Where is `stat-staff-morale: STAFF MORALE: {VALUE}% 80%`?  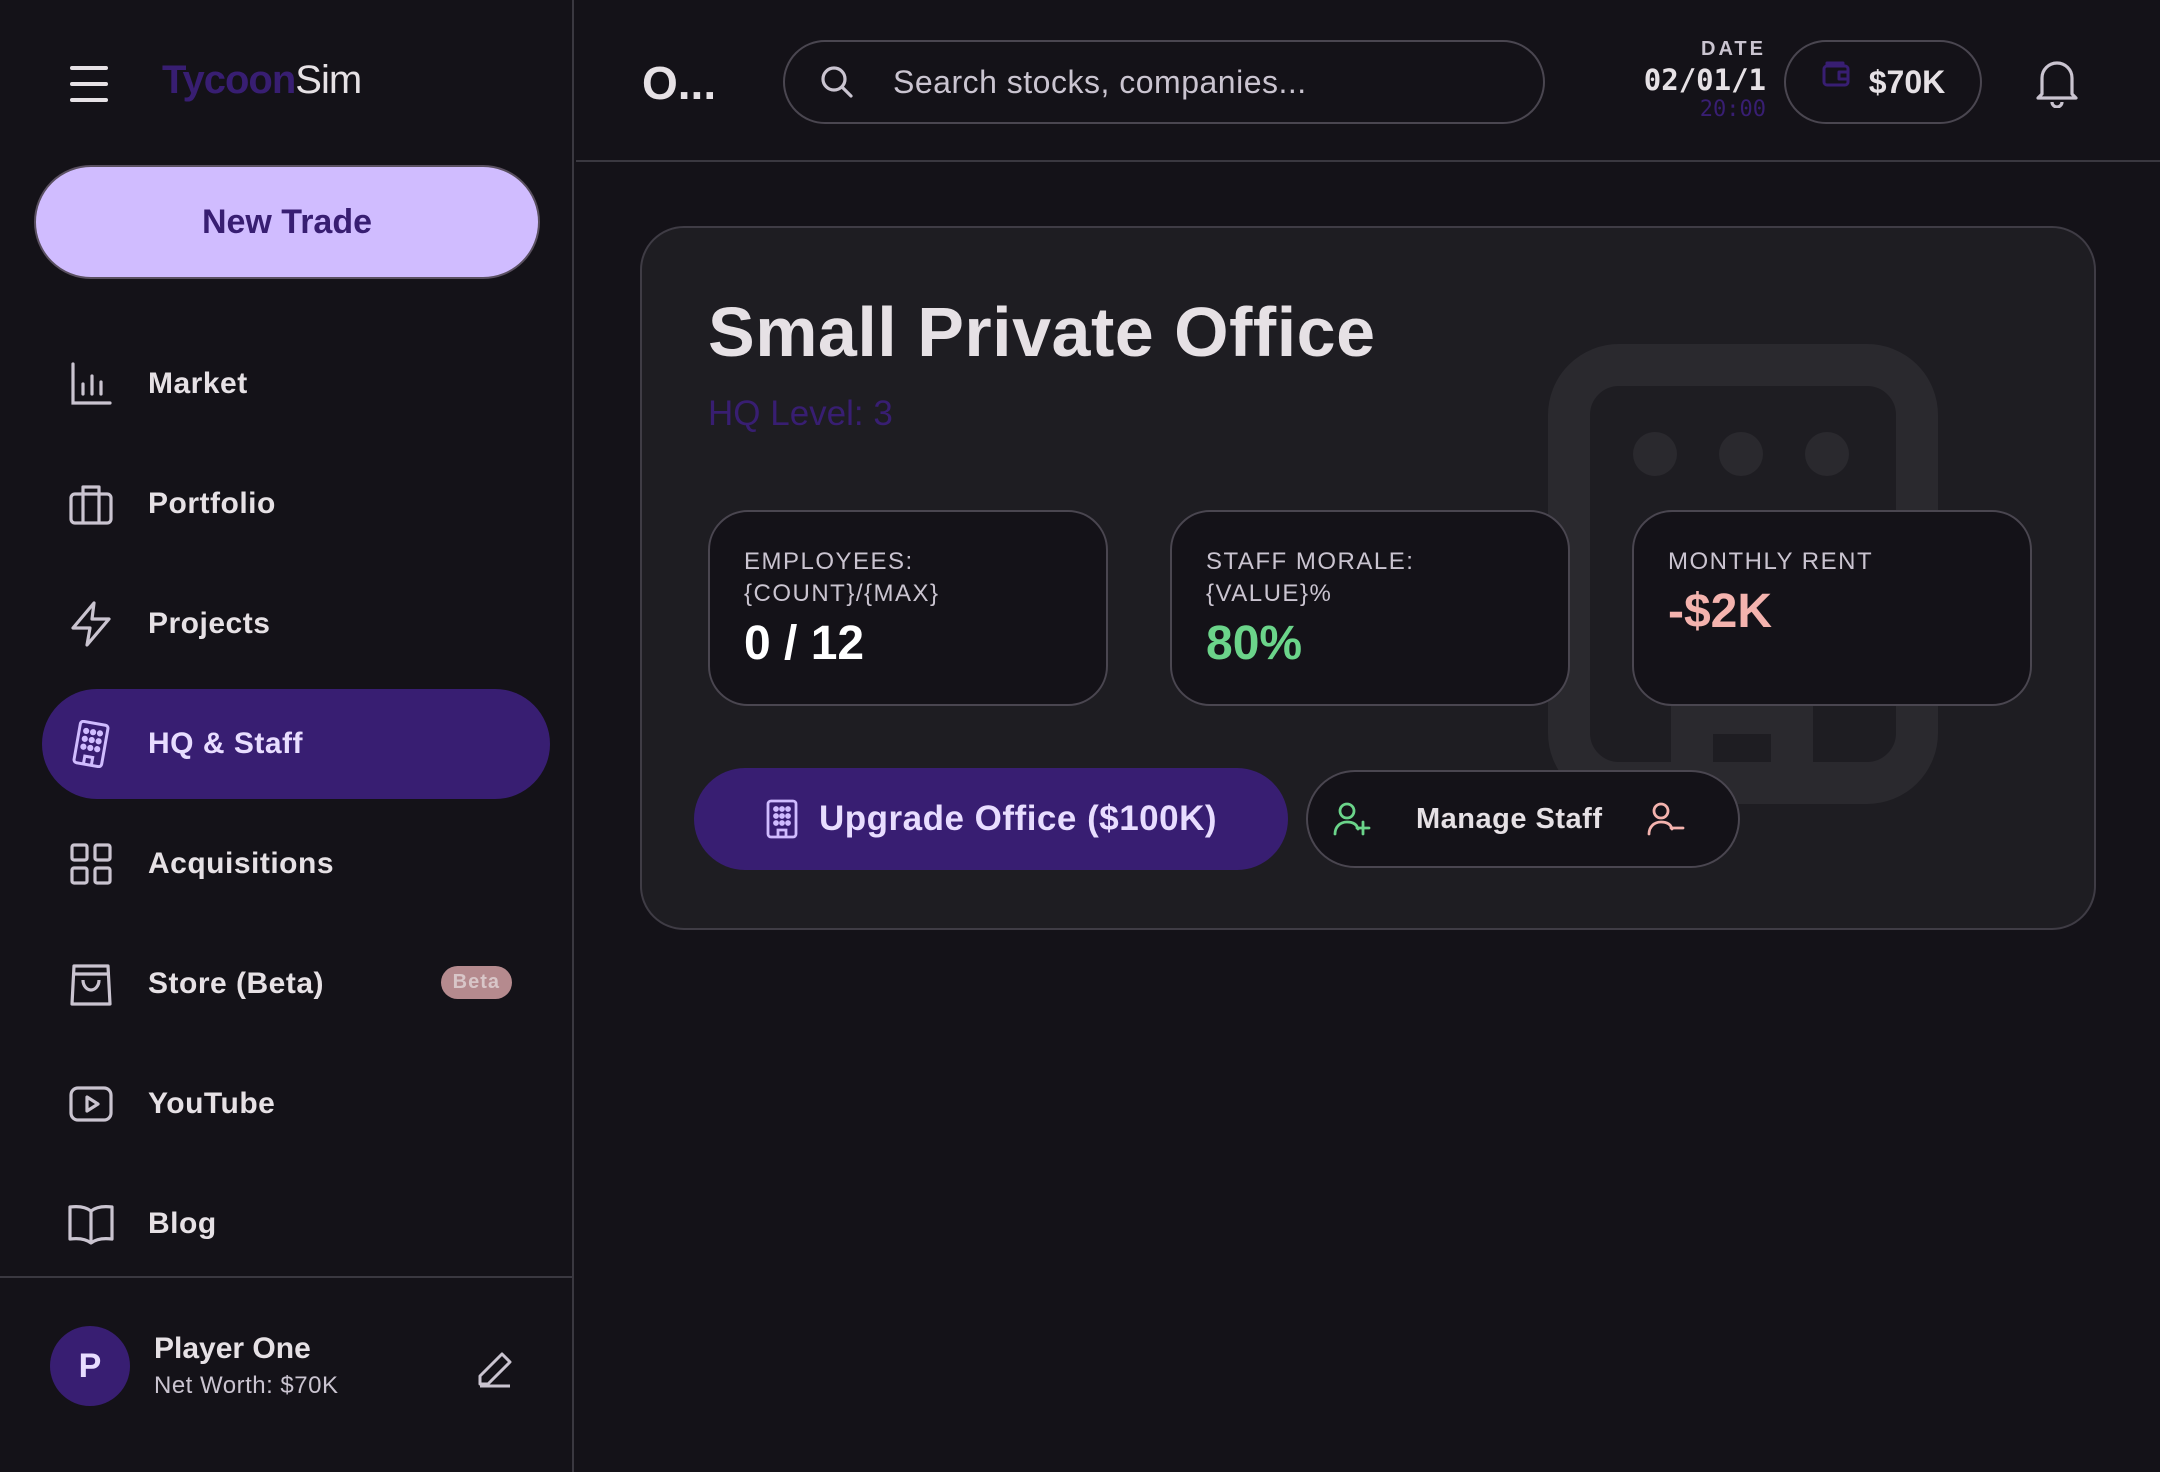 stat-staff-morale: STAFF MORALE: {VALUE}% 80% is located at coordinates (1370, 608).